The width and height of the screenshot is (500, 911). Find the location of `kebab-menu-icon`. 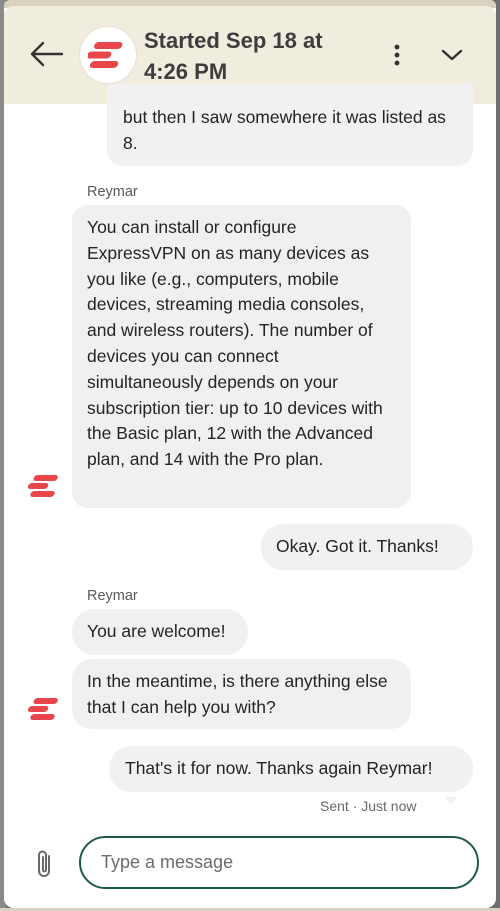

kebab-menu-icon is located at coordinates (397, 55).